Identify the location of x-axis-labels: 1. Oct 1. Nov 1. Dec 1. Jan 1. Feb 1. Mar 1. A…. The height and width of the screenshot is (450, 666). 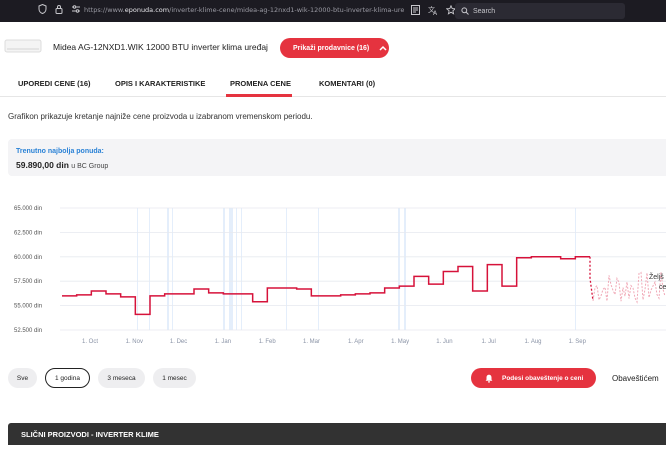
(334, 342).